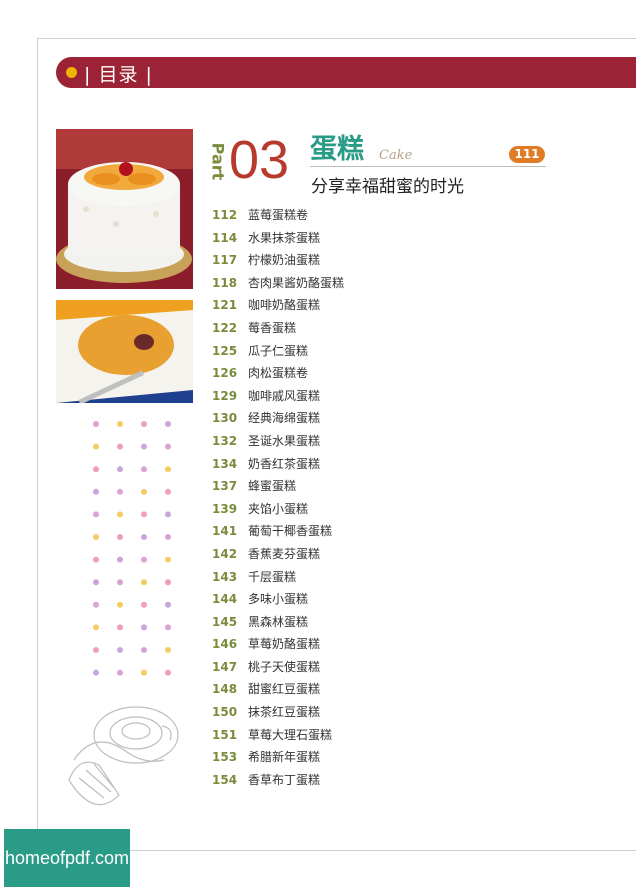  I want to click on toc-entry: 130 经典海绵蛋糕, so click(278, 418).